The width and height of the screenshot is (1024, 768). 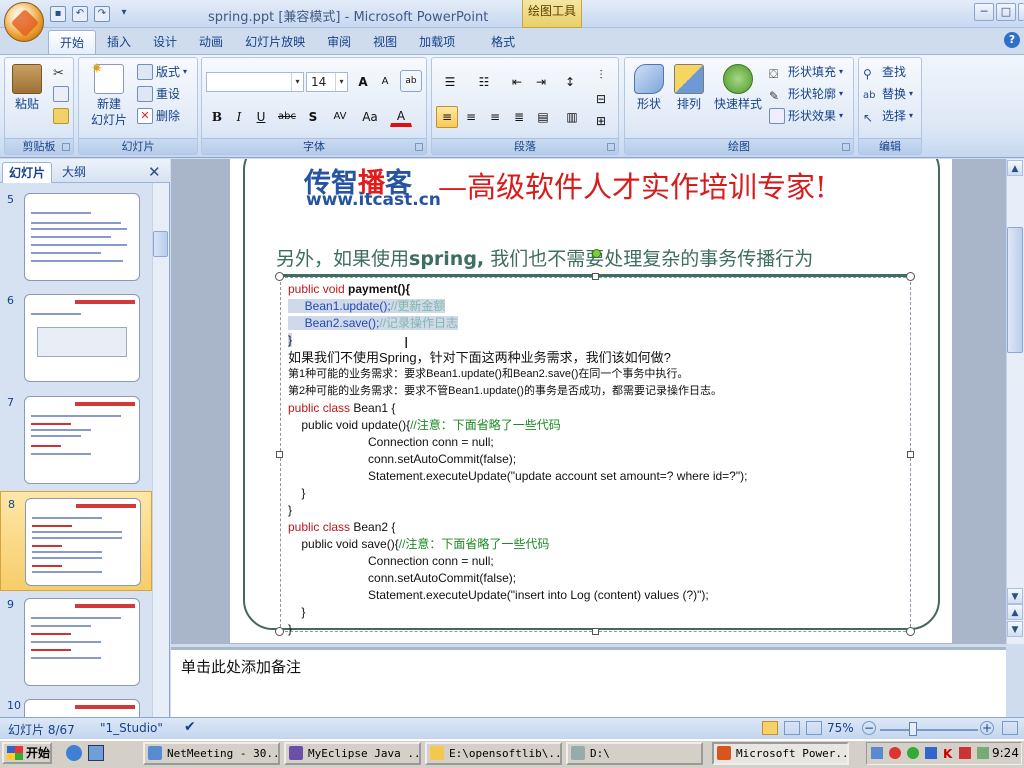 What do you see at coordinates (119, 42) in the screenshot?
I see `tab-insert: 插入` at bounding box center [119, 42].